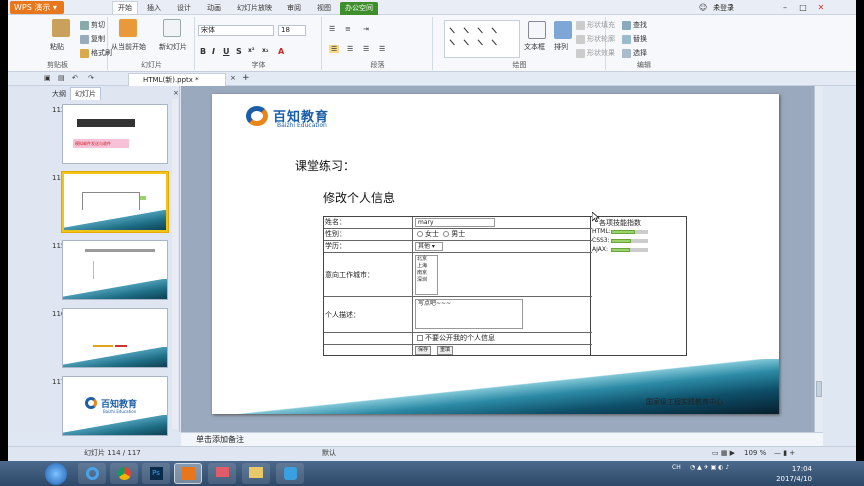 The height and width of the screenshot is (486, 864). I want to click on skin-icon: ☺, so click(703, 7).